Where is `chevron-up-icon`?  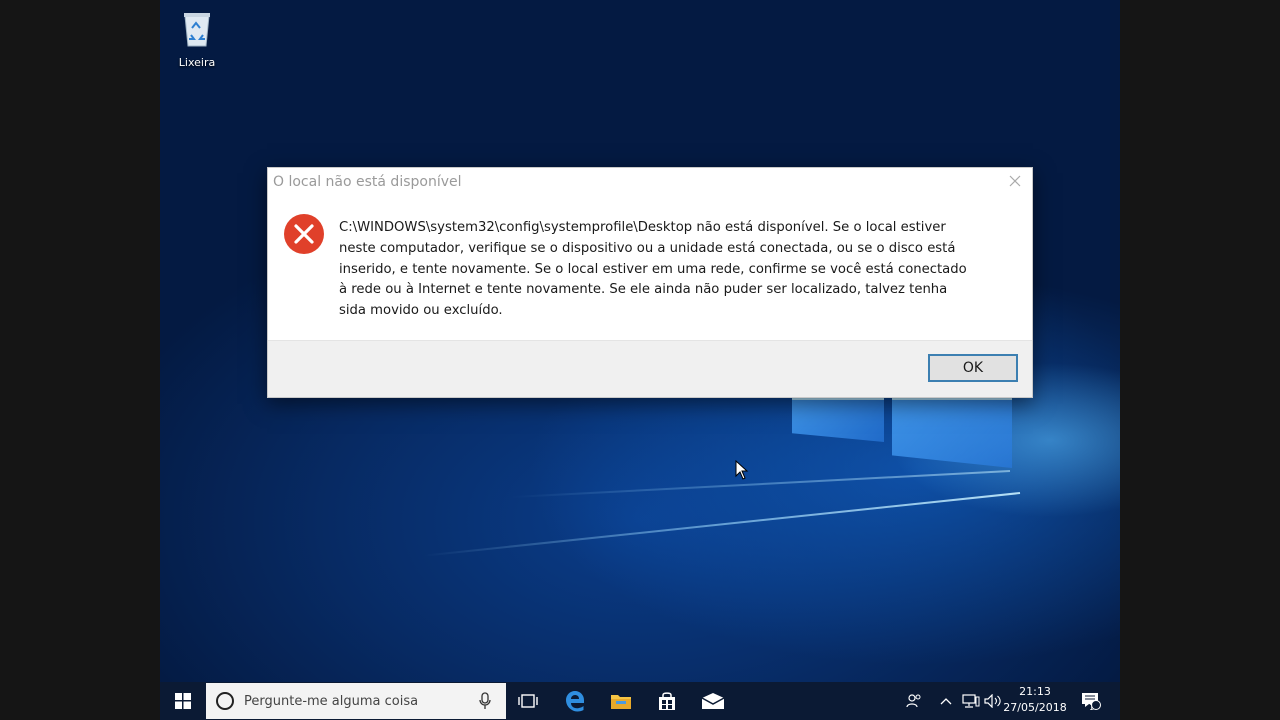
chevron-up-icon is located at coordinates (946, 701).